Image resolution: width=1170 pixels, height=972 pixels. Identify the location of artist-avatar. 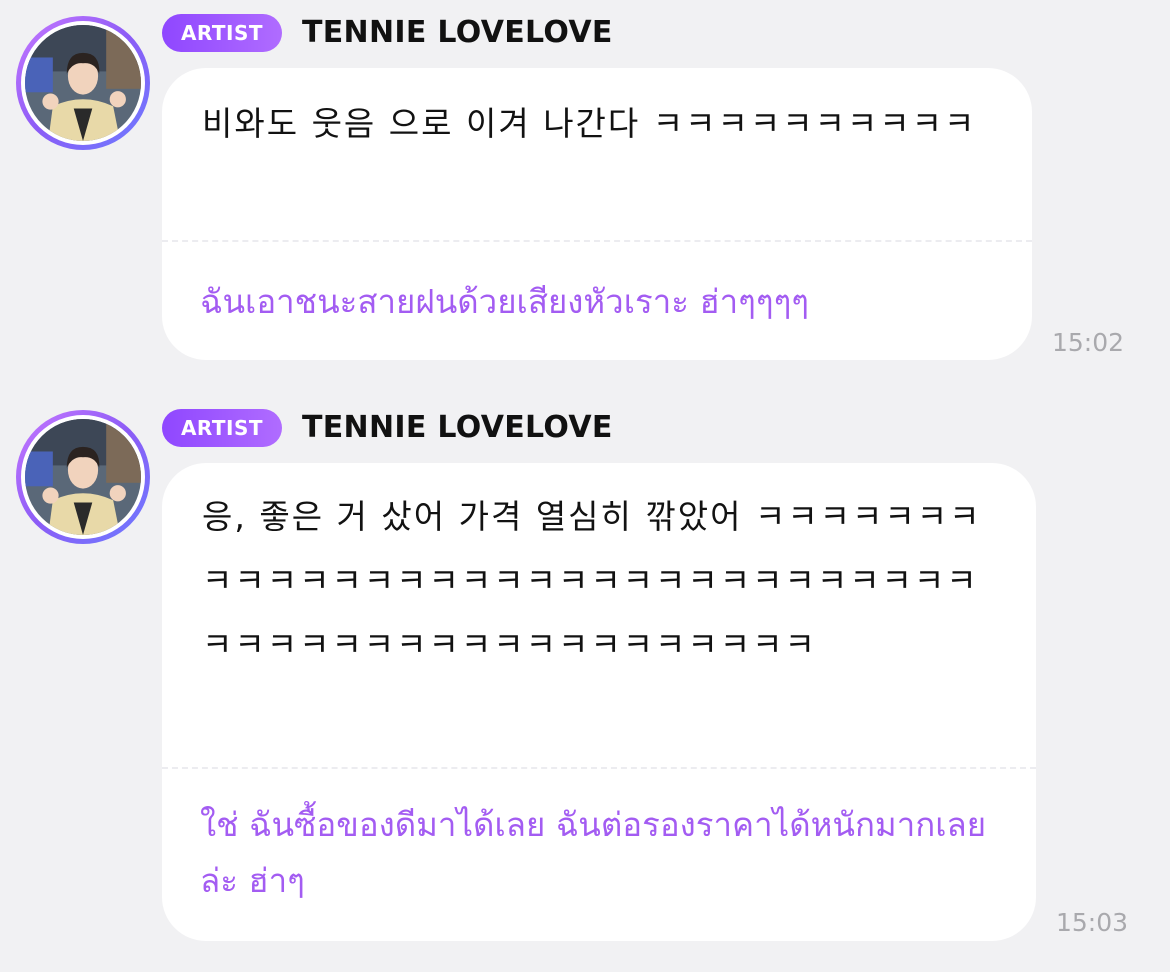
(83, 477).